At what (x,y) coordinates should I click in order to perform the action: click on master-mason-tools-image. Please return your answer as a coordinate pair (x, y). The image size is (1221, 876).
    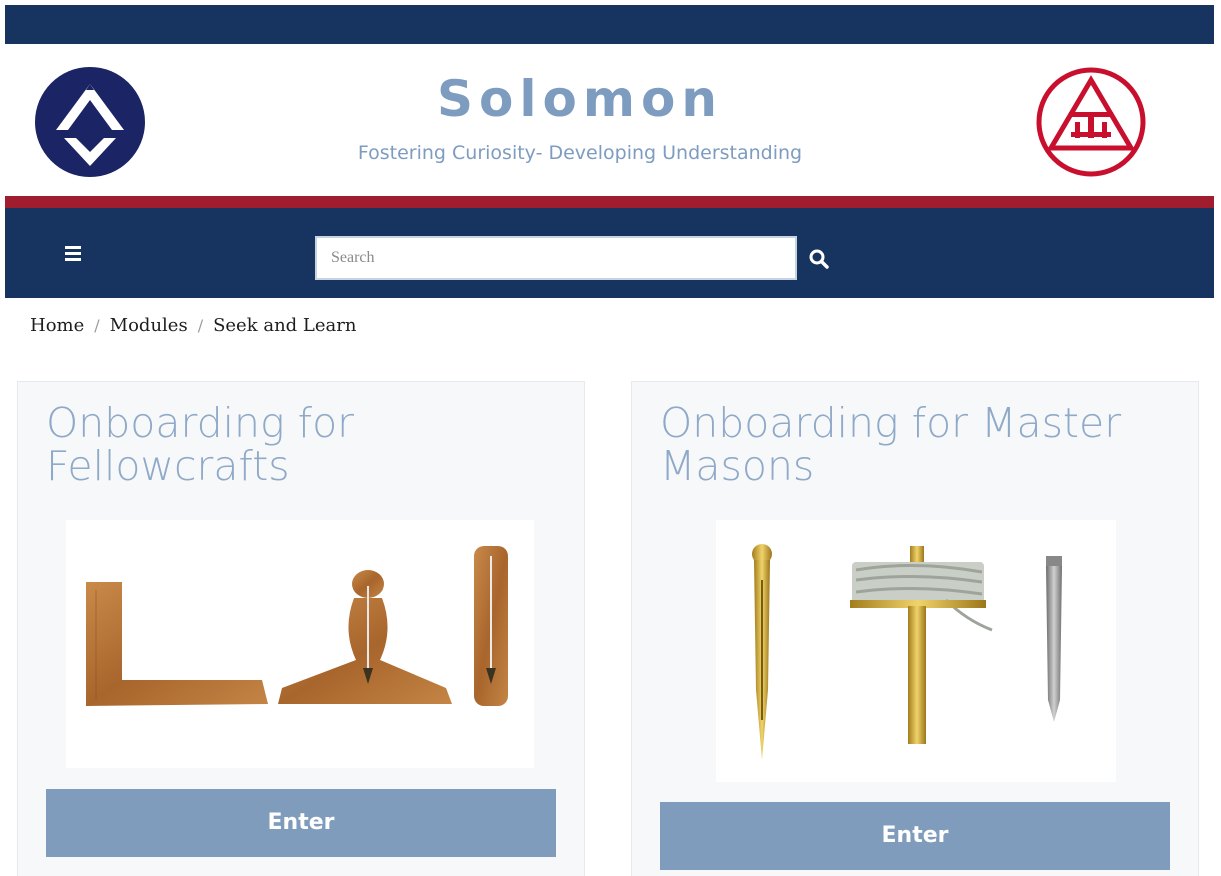
    Looking at the image, I should click on (916, 651).